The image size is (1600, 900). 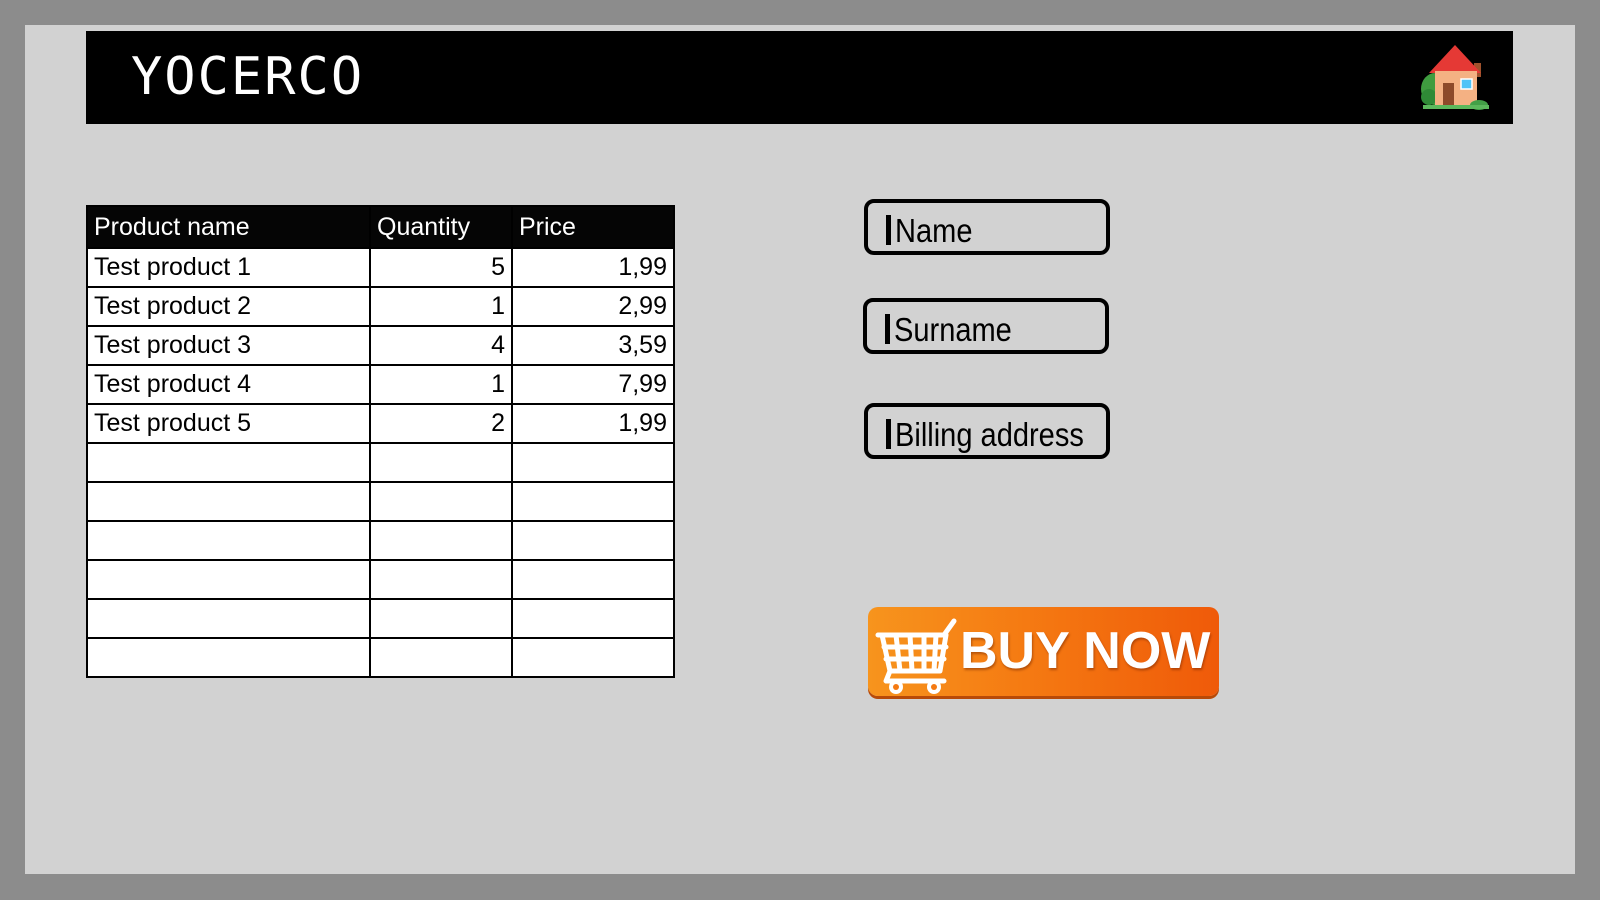 I want to click on column-header: Quantity, so click(x=441, y=227).